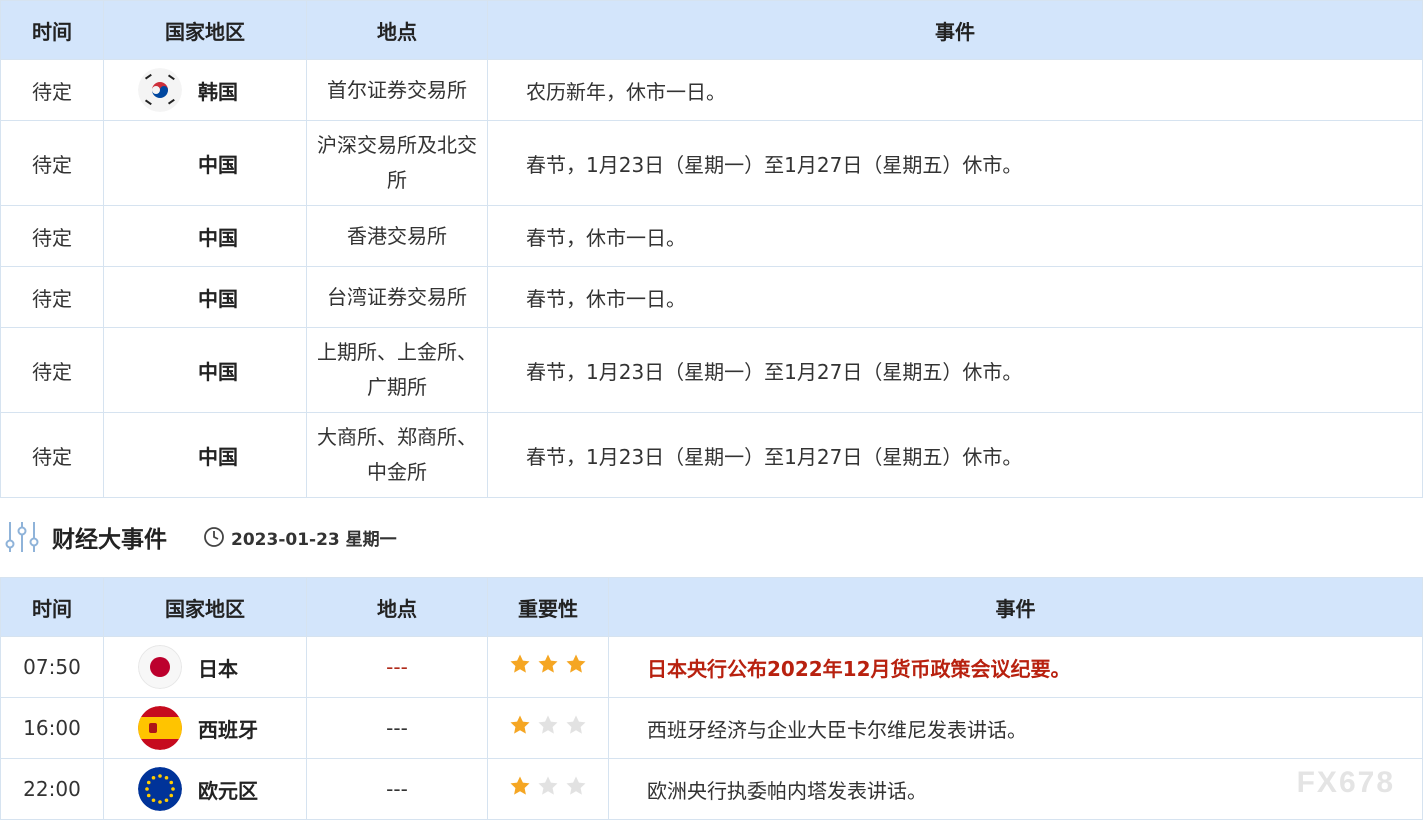 This screenshot has height=820, width=1423. I want to click on table-row: 22:00 欧元区 --- 欧洲央行执委帕内塔发表讲话。, so click(711, 789).